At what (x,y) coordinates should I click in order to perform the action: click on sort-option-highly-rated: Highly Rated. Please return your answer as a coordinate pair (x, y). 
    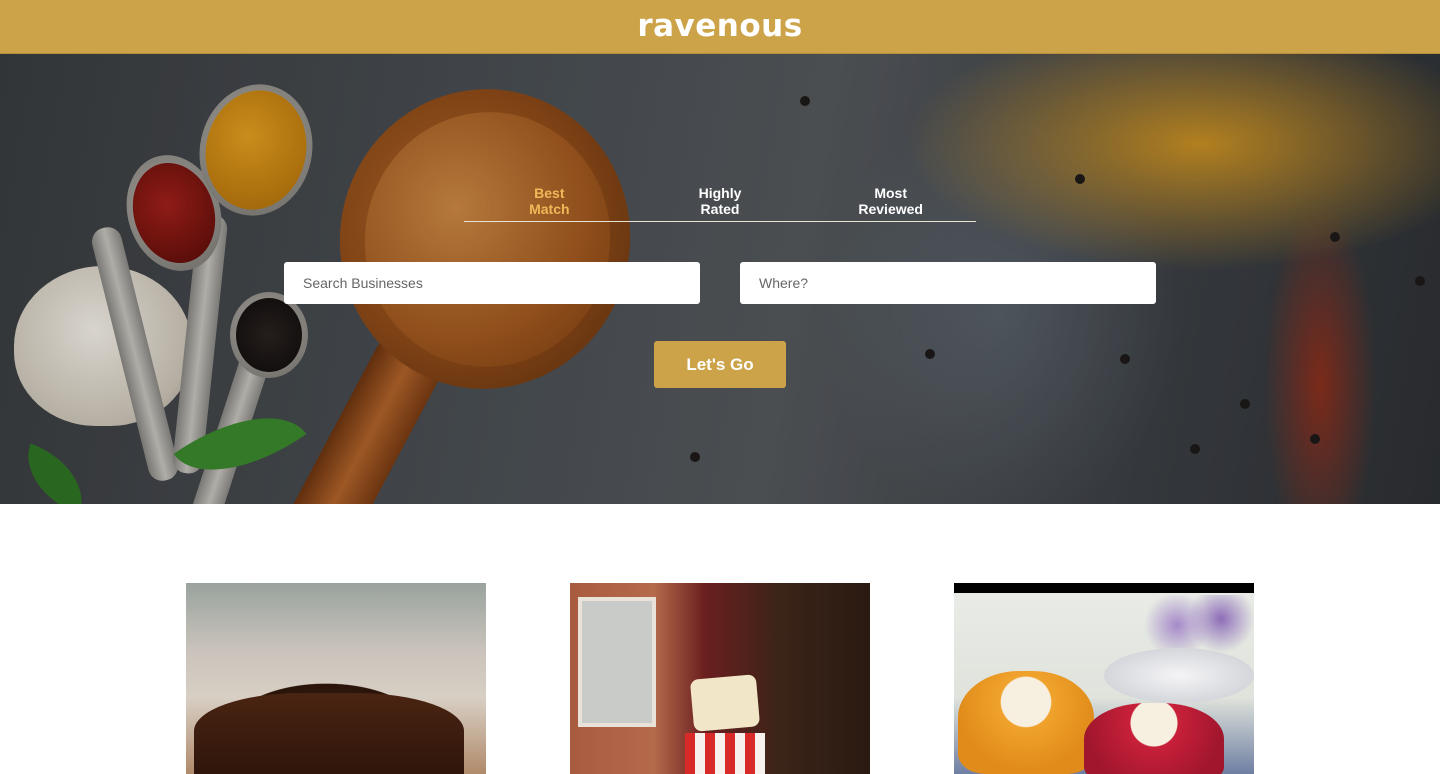
    Looking at the image, I should click on (720, 202).